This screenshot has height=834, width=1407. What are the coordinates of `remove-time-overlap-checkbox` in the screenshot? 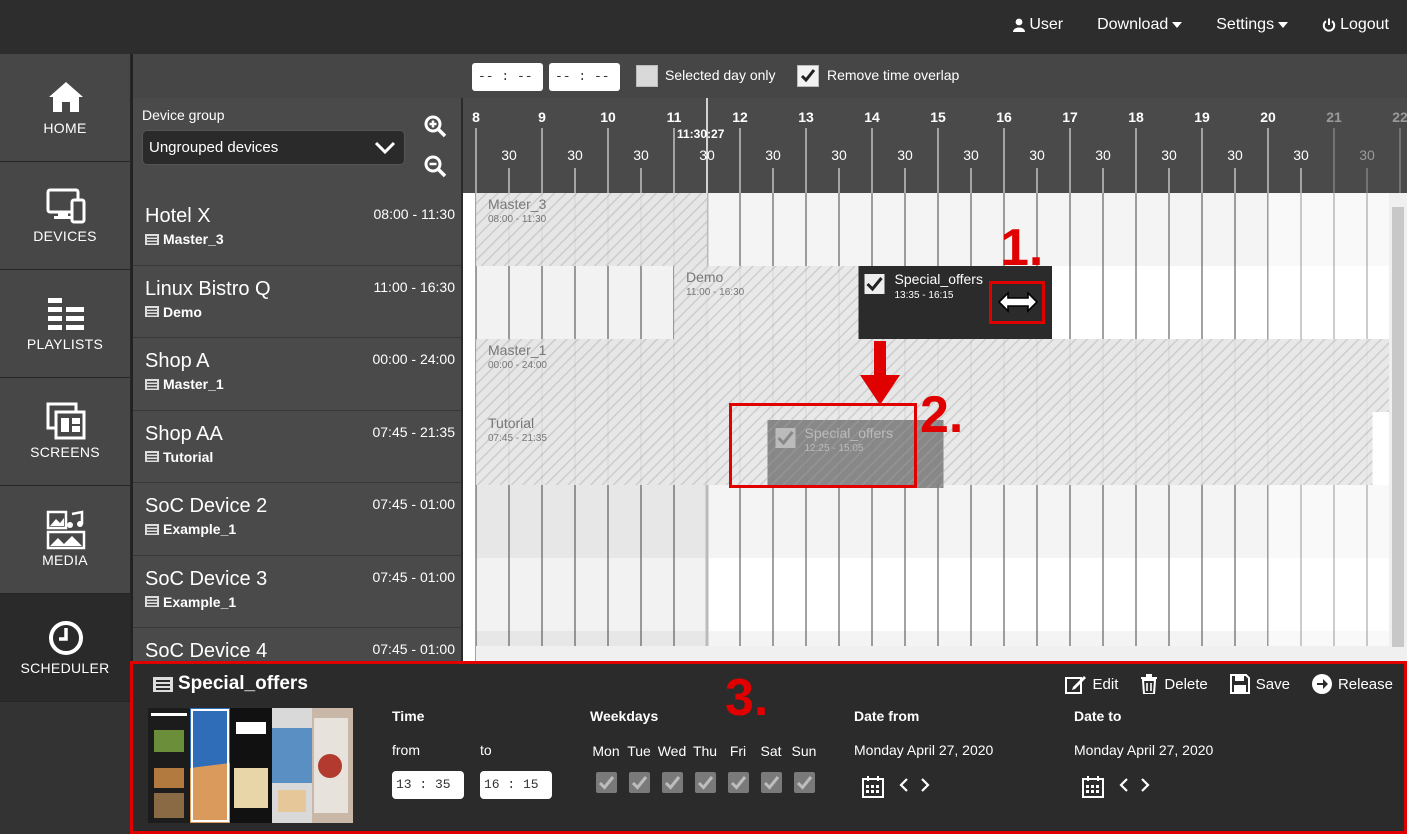 It's located at (808, 76).